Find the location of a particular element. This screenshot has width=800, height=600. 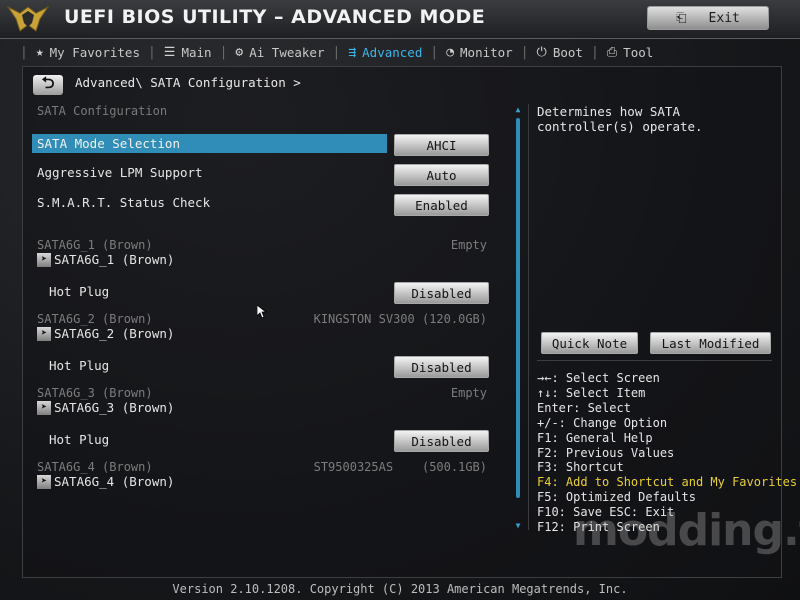

tab-ai-tweaker: ⚙ Ai Tweaker is located at coordinates (279, 52).